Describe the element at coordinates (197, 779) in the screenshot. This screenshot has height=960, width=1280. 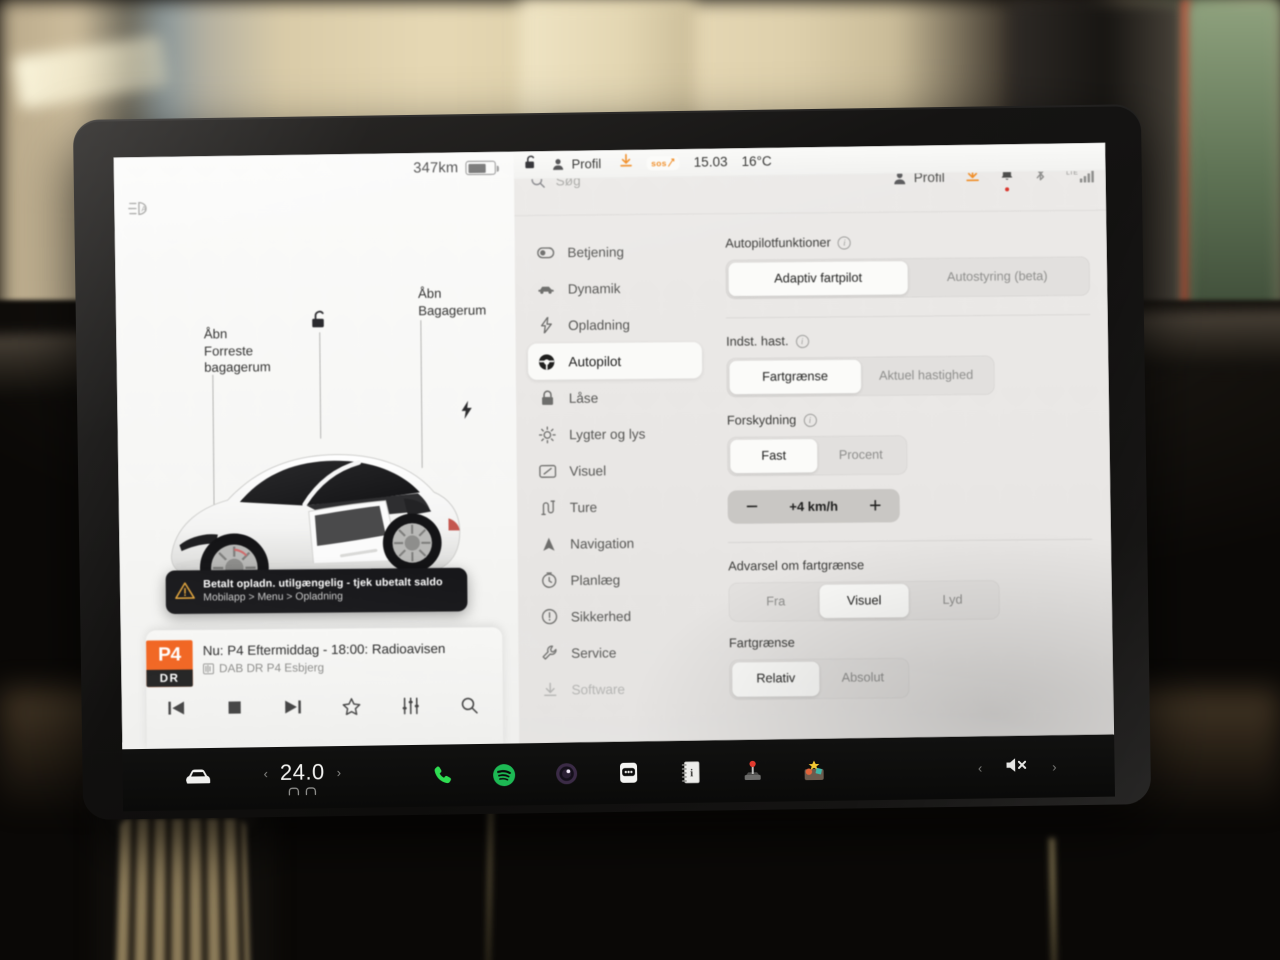
I see `car-front-icon` at that location.